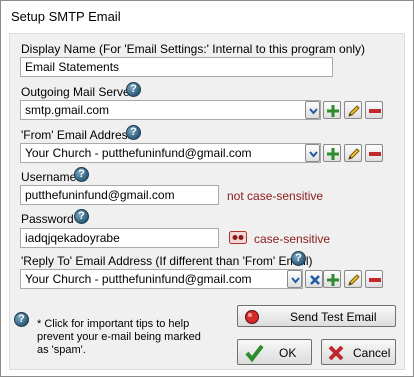  I want to click on red-x-icon, so click(336, 353).